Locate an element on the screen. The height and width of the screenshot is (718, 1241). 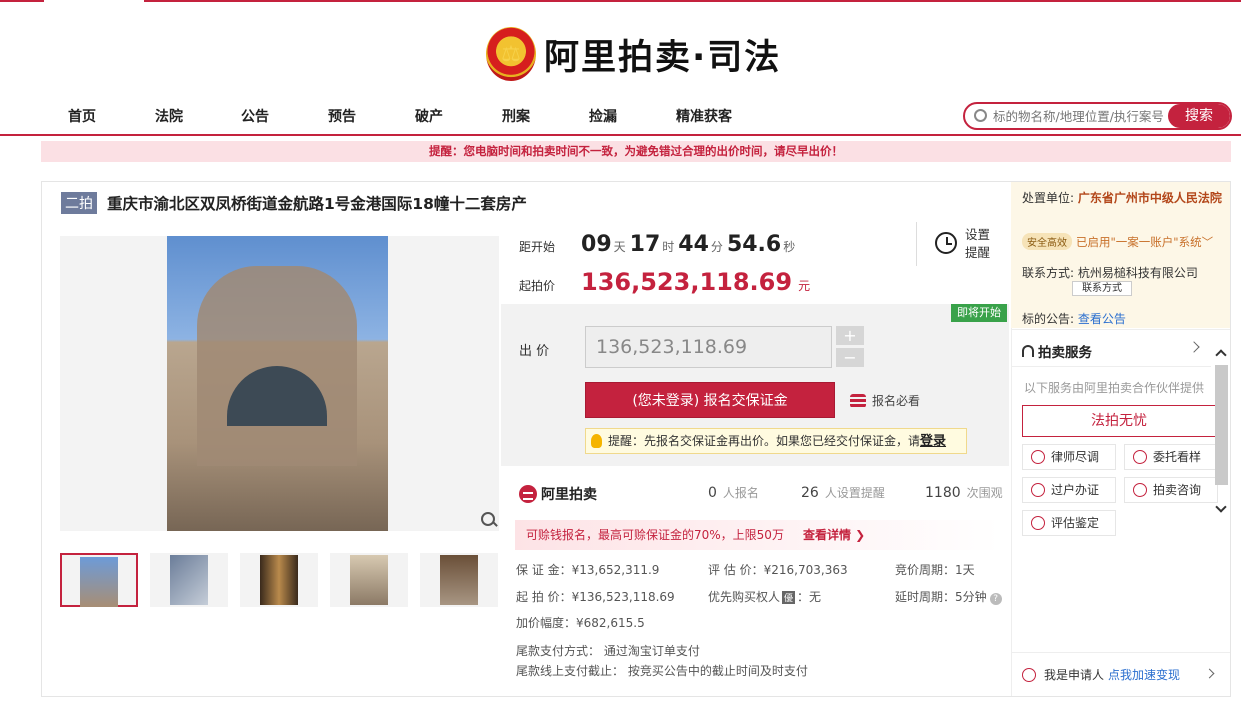
scroll-up-icon is located at coordinates (1221, 355).